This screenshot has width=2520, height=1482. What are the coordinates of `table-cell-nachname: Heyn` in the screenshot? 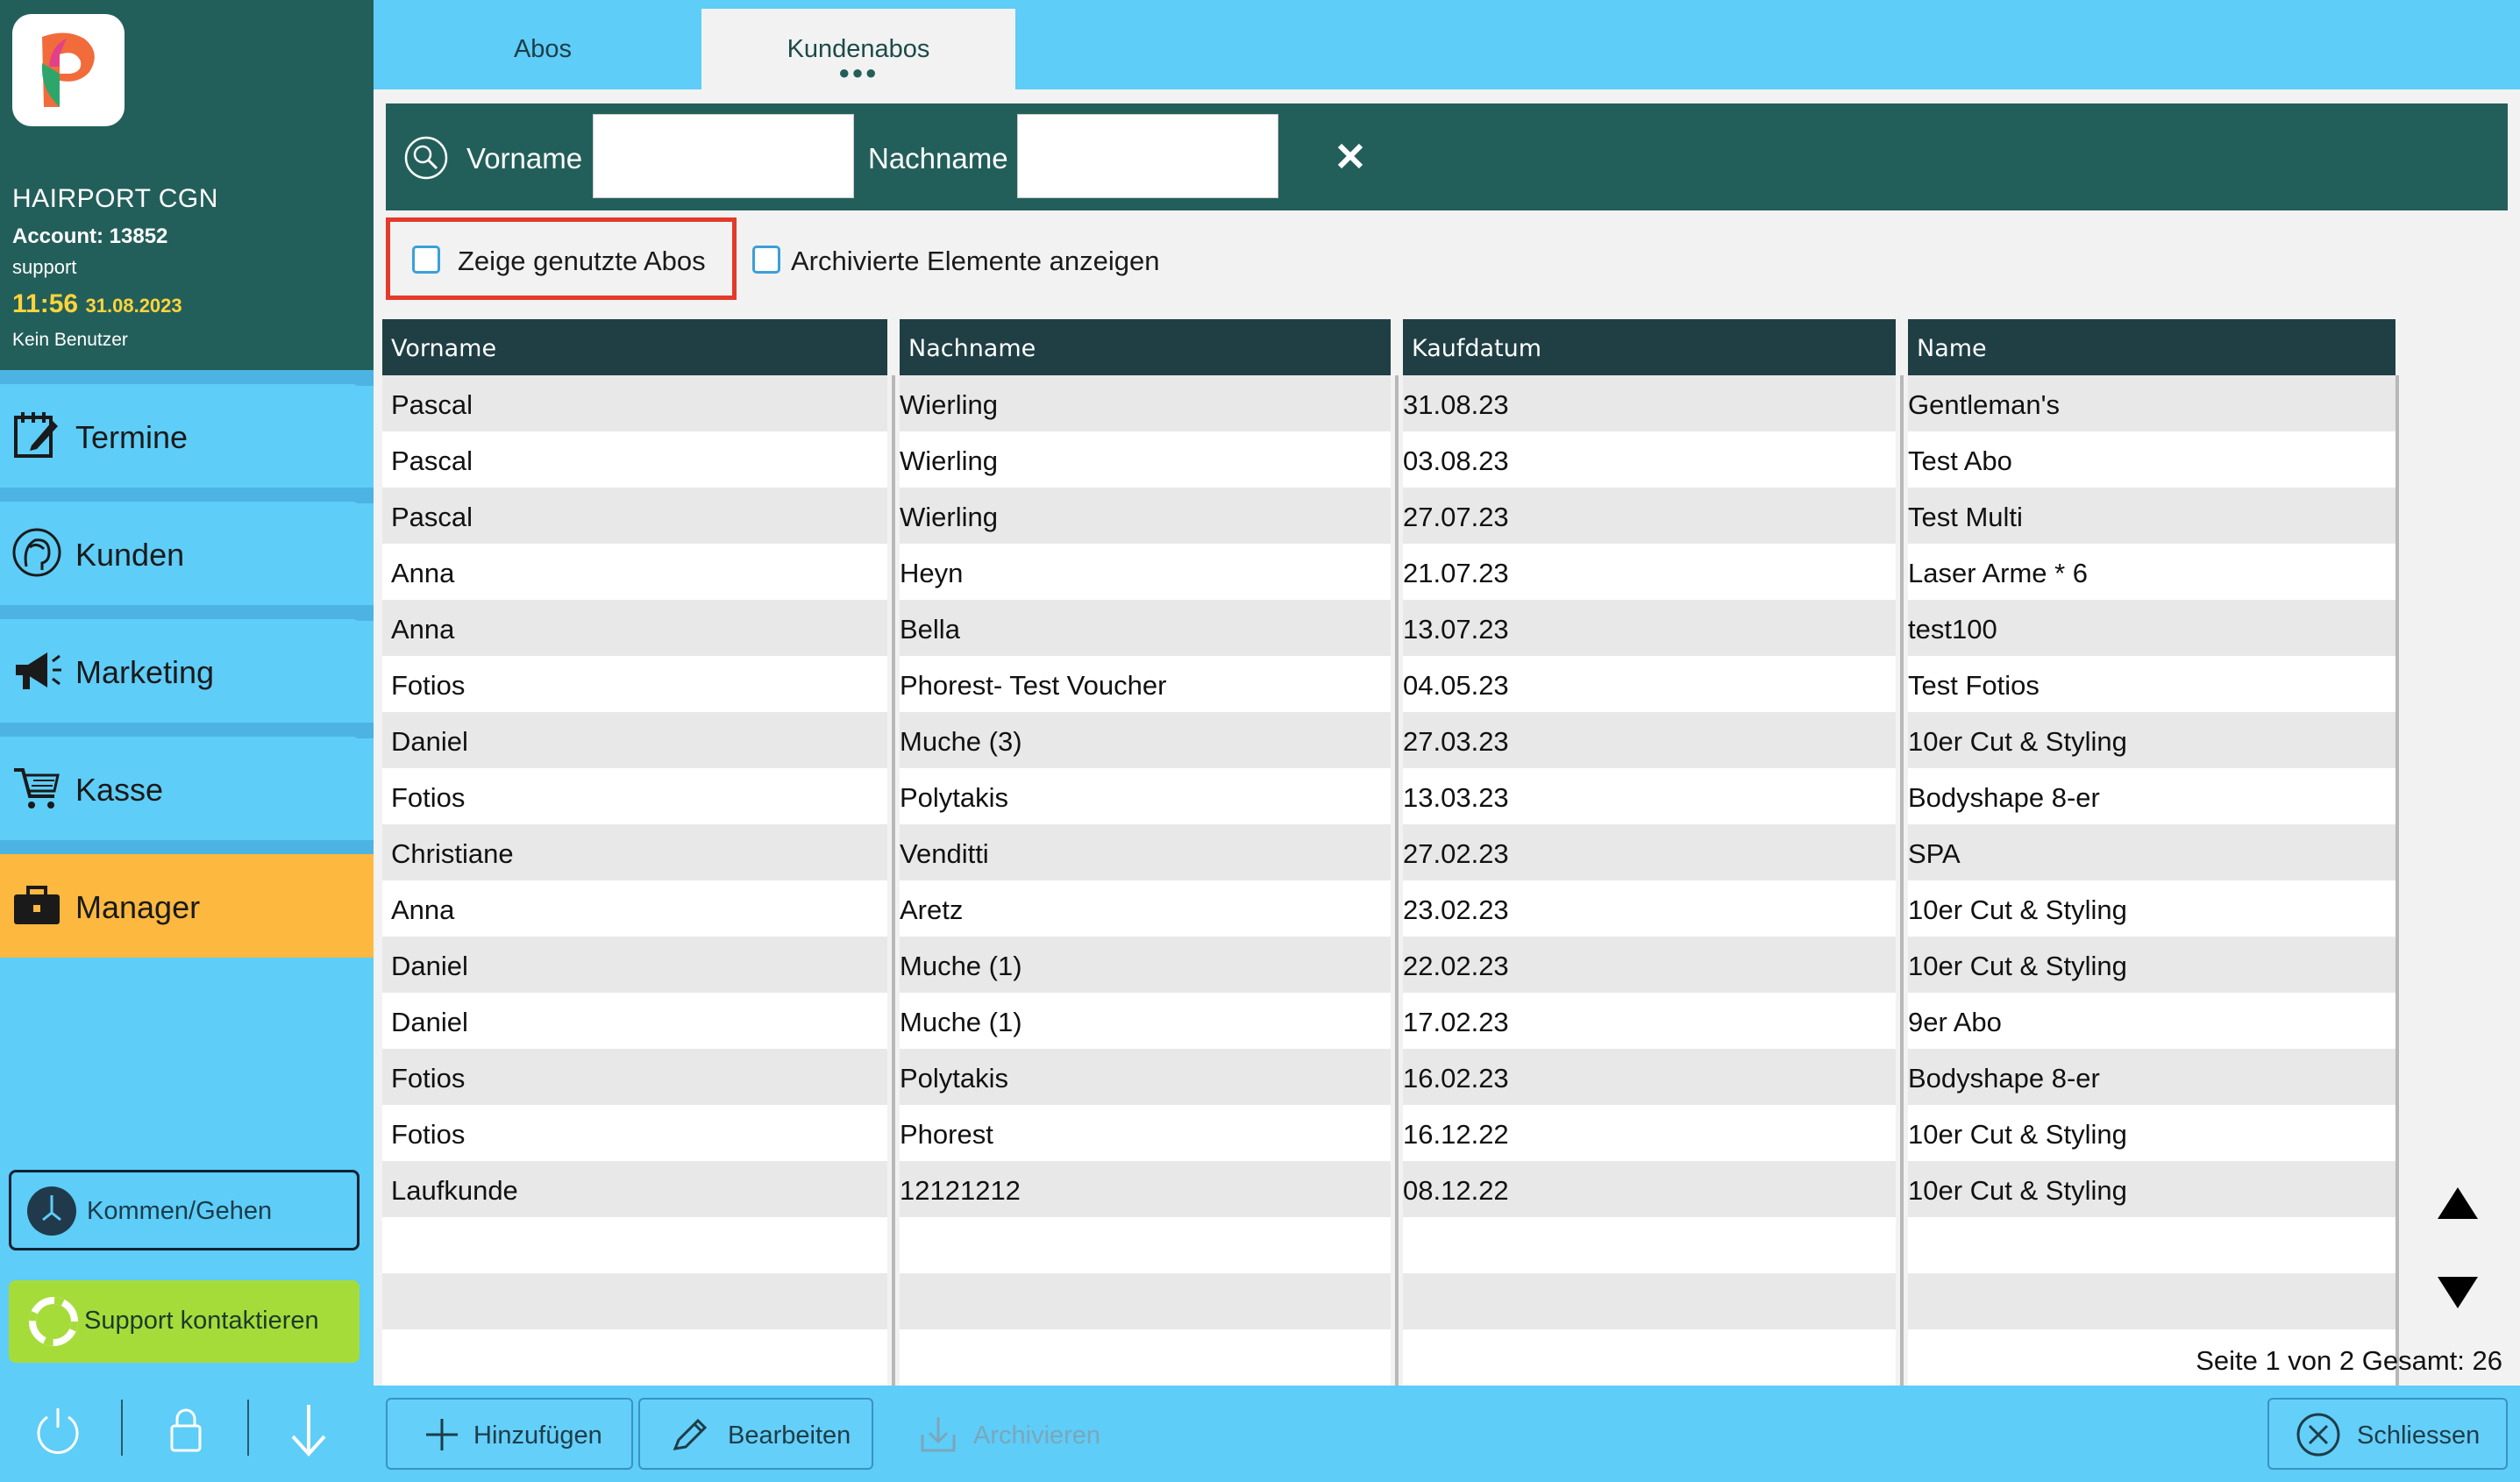 It's located at (932, 573).